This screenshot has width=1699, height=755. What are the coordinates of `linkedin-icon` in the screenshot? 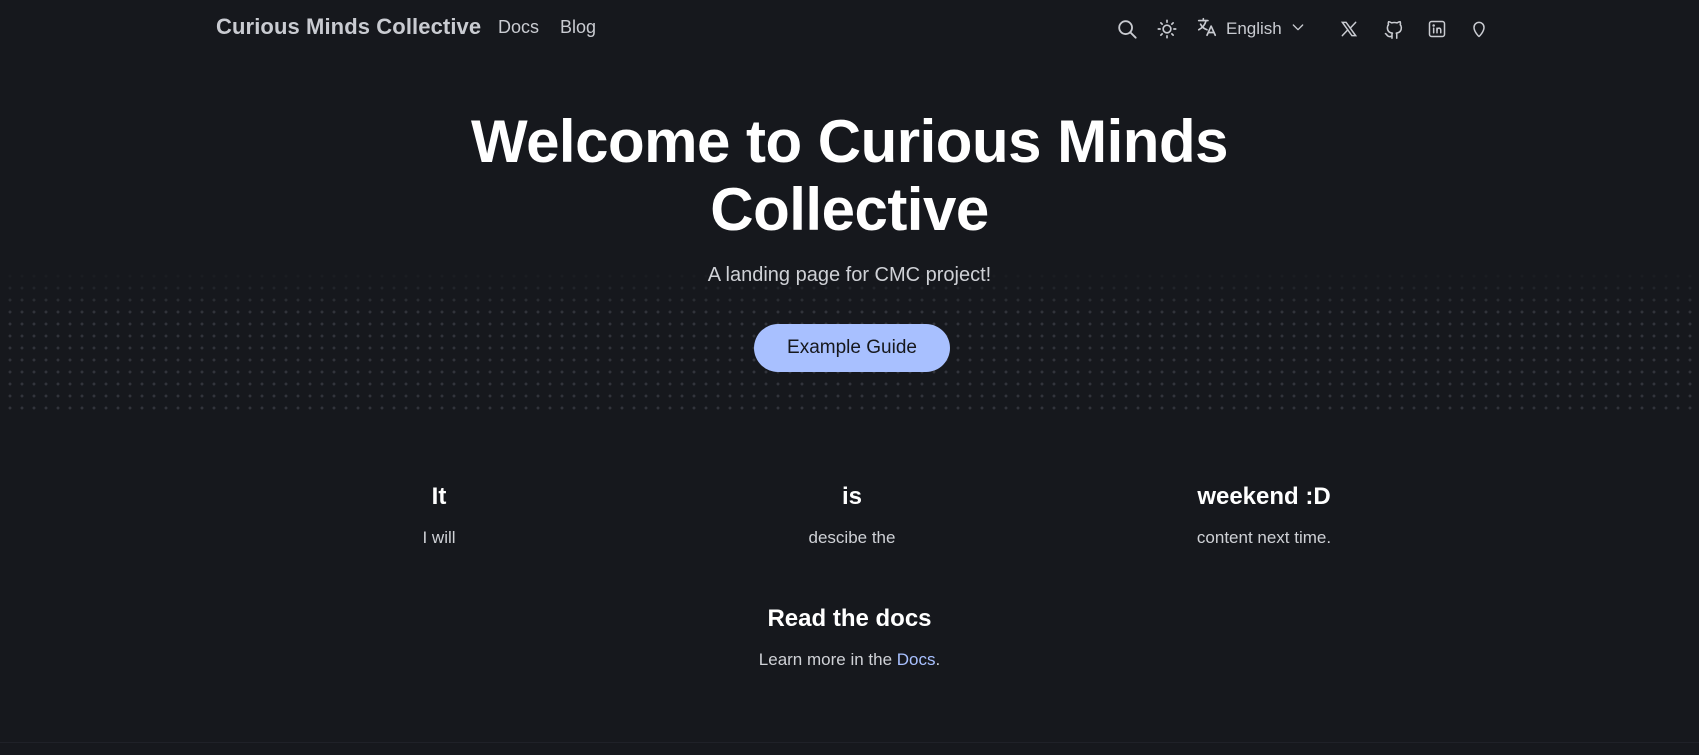 It's located at (1437, 29).